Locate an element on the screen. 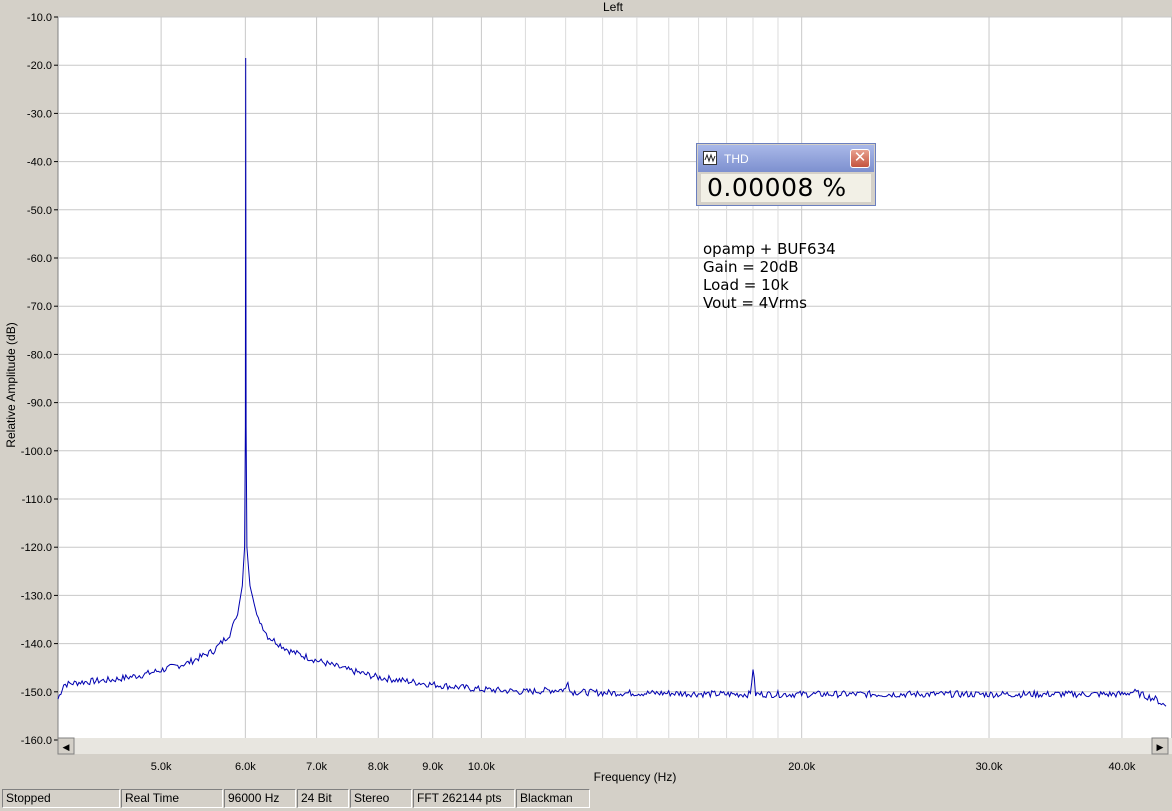 The height and width of the screenshot is (811, 1172). status-mode: Real Time is located at coordinates (172, 798).